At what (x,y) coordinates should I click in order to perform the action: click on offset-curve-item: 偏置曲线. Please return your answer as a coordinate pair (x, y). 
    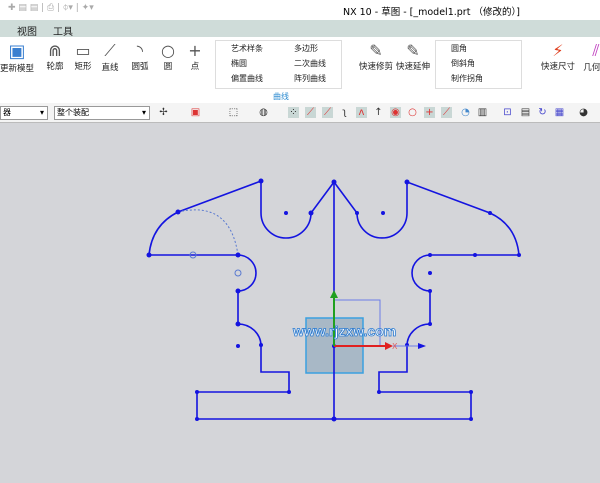
    Looking at the image, I should click on (247, 78).